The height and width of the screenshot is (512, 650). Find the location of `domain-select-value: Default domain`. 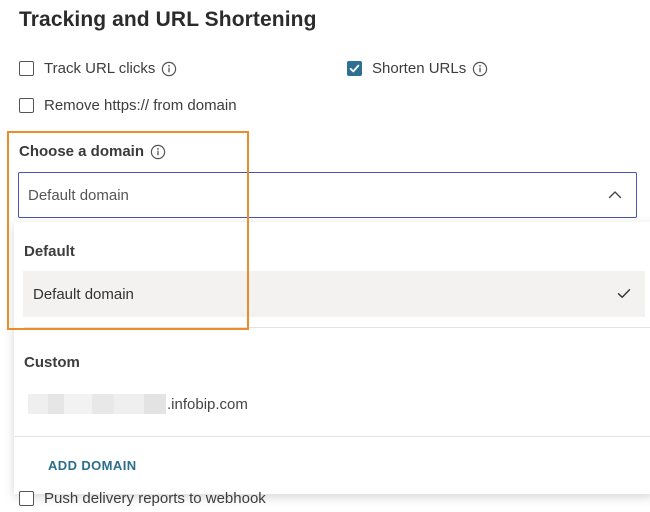

domain-select-value: Default domain is located at coordinates (78, 195).